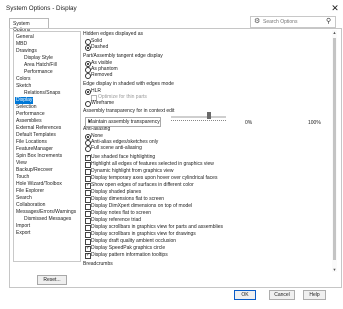 The image size is (343, 309). What do you see at coordinates (40, 65) in the screenshot?
I see `tree-item-area-hatch: Area Hatch/Fill` at bounding box center [40, 65].